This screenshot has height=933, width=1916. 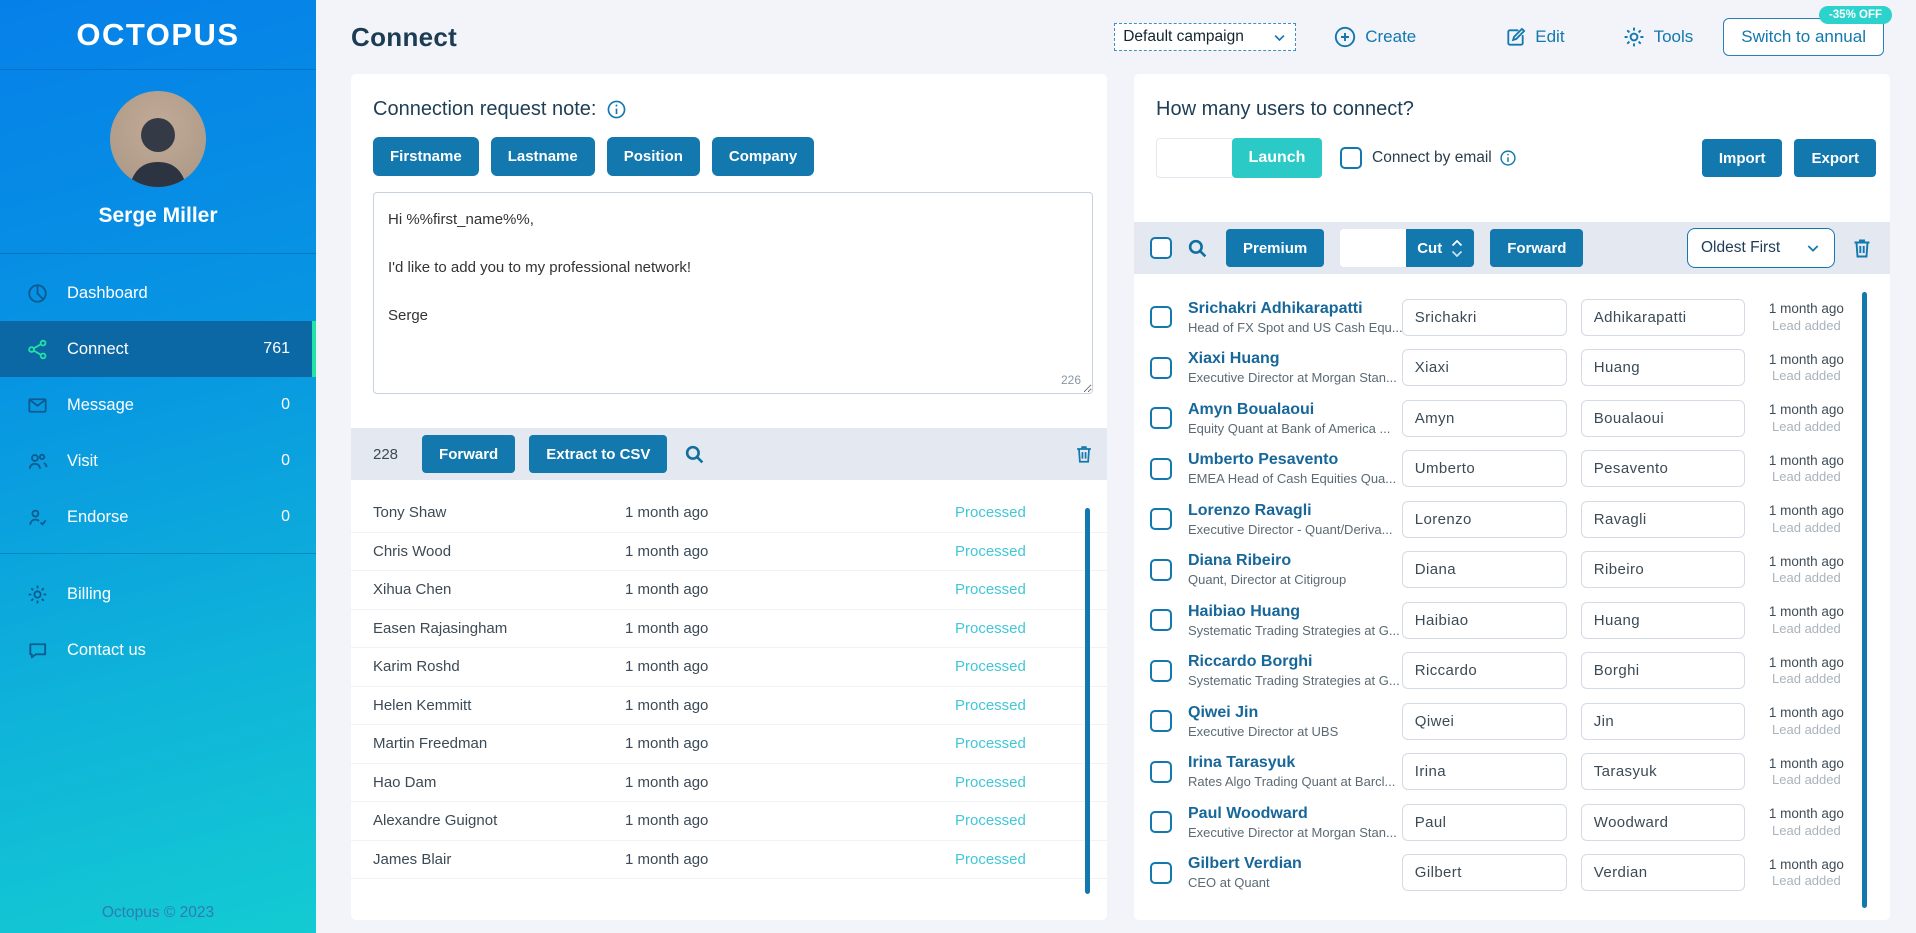 What do you see at coordinates (1807, 31) in the screenshot?
I see `switch-to-annual-button: Switch to annual -35% OFF` at bounding box center [1807, 31].